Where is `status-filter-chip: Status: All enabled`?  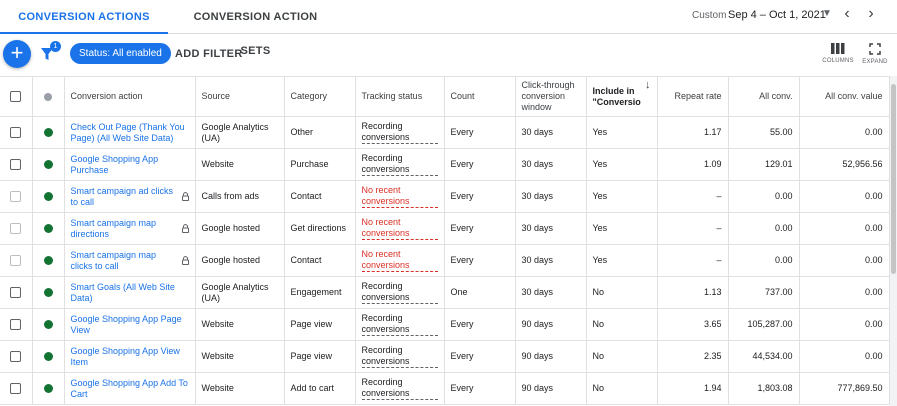 status-filter-chip: Status: All enabled is located at coordinates (120, 53).